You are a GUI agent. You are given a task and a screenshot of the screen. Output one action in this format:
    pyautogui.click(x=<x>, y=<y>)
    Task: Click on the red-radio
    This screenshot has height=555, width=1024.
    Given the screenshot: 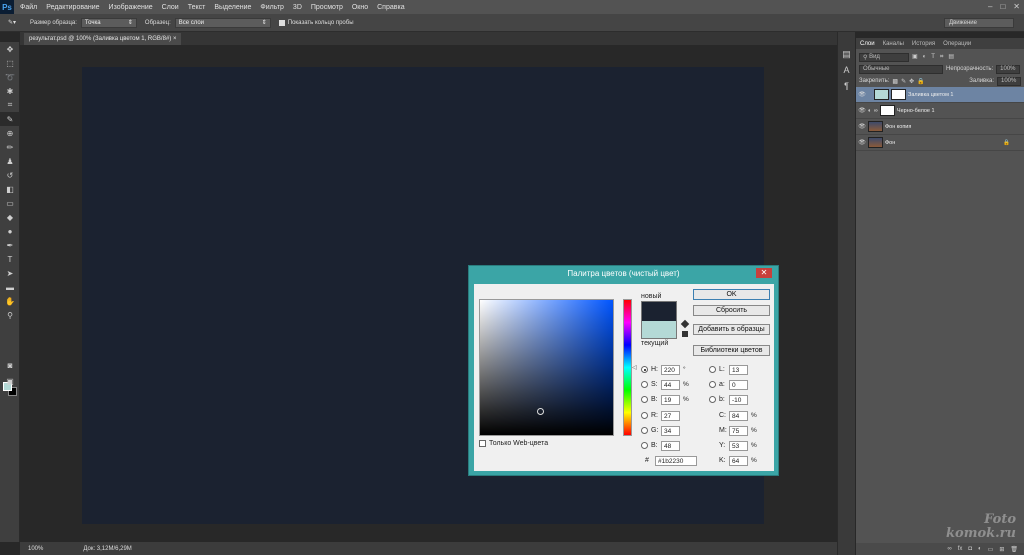 What is the action you would take?
    pyautogui.click(x=644, y=415)
    